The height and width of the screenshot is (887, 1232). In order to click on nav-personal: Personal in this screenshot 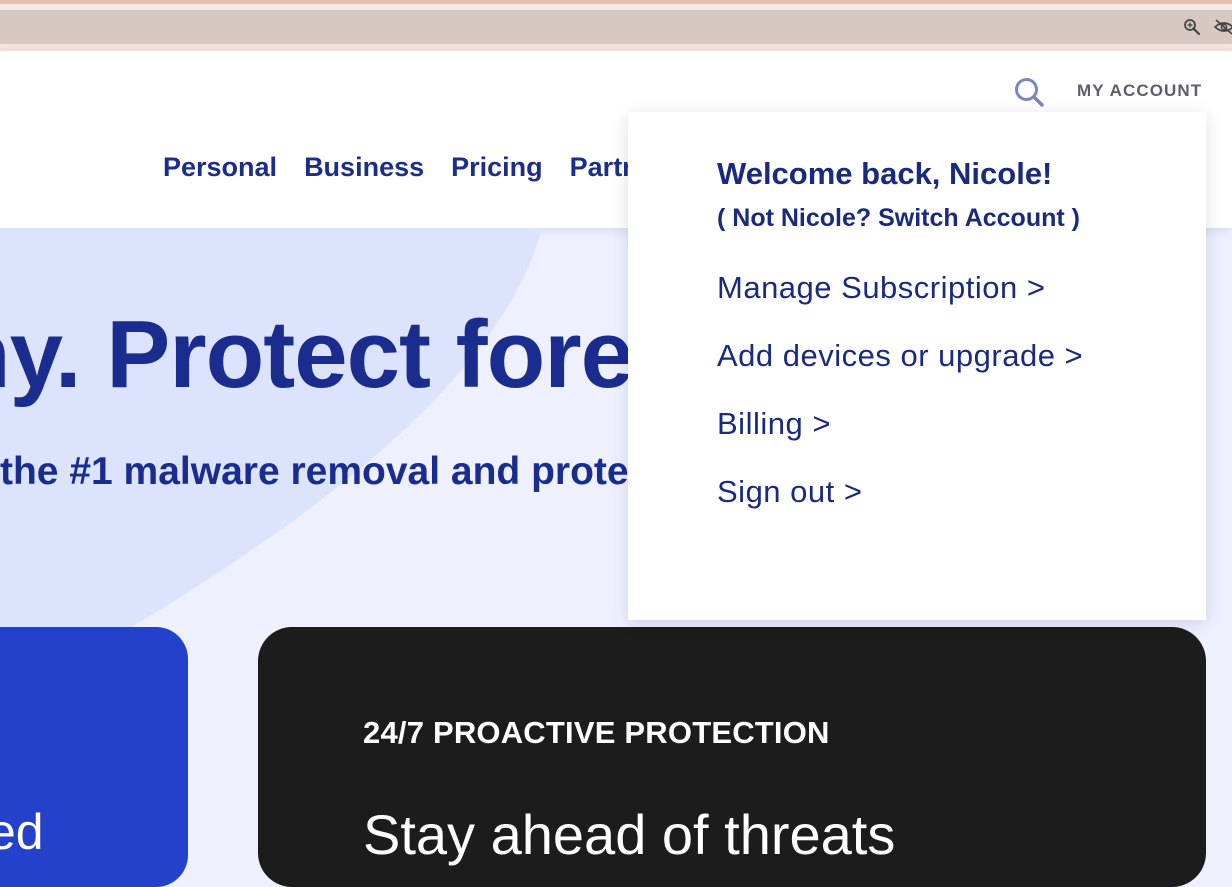, I will do `click(220, 167)`.